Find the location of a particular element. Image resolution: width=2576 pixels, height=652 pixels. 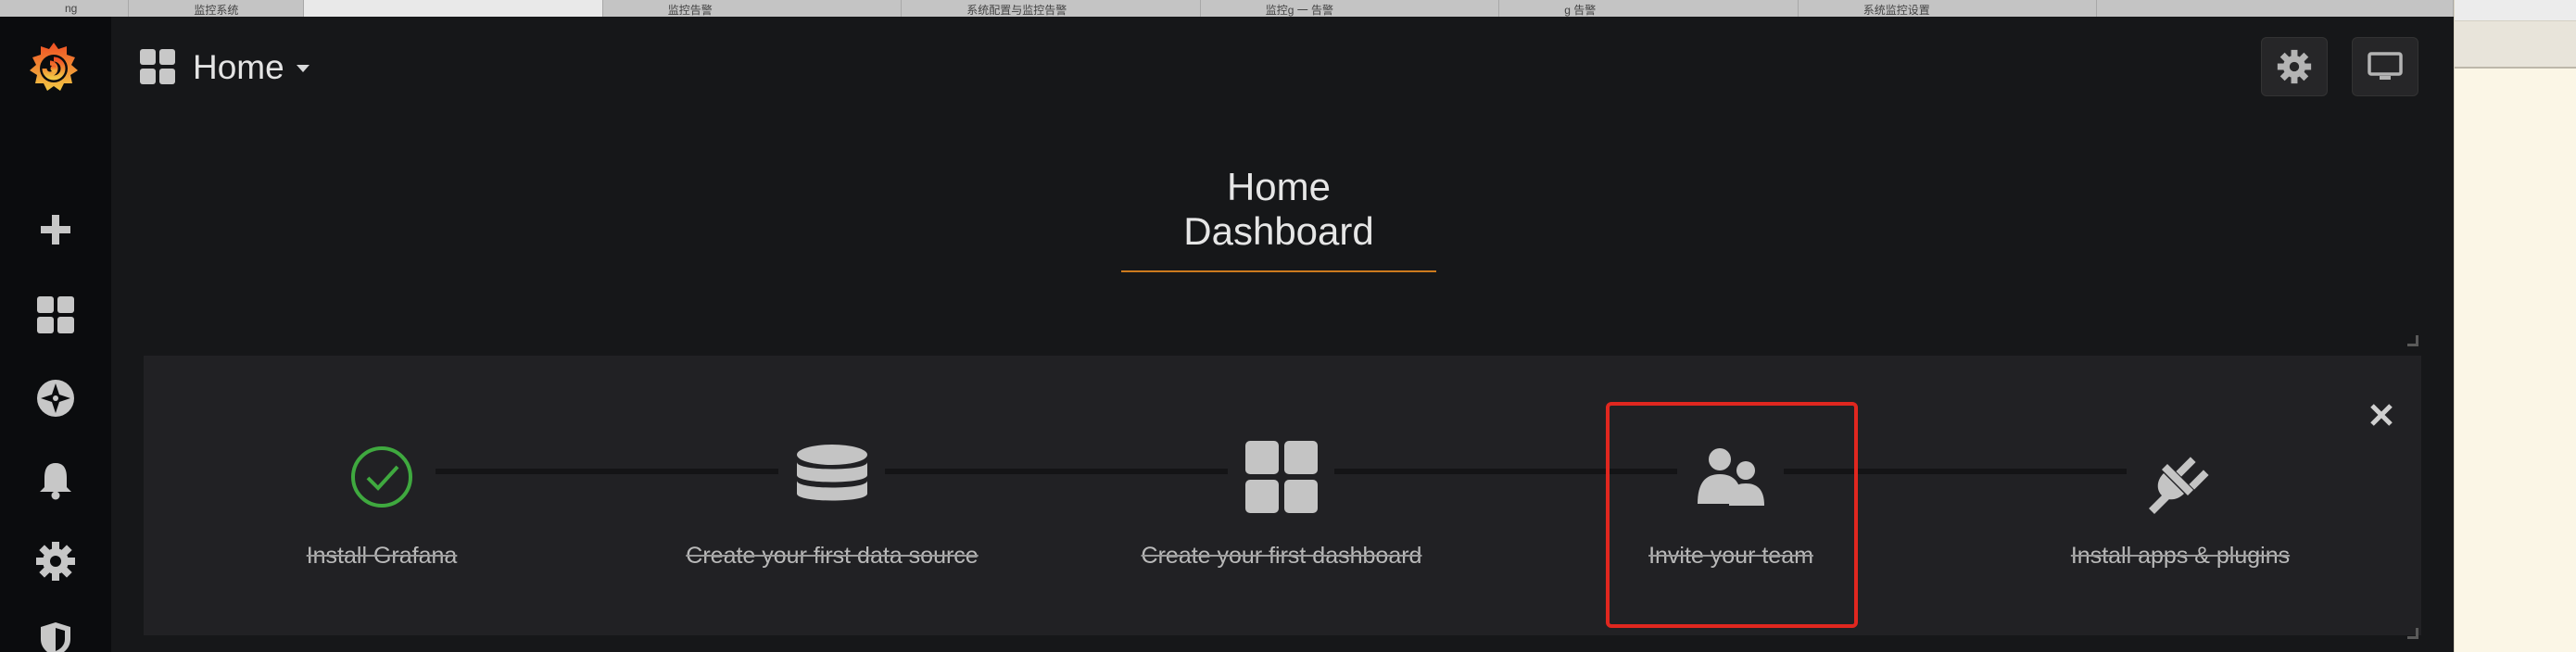

database-icon is located at coordinates (832, 473).